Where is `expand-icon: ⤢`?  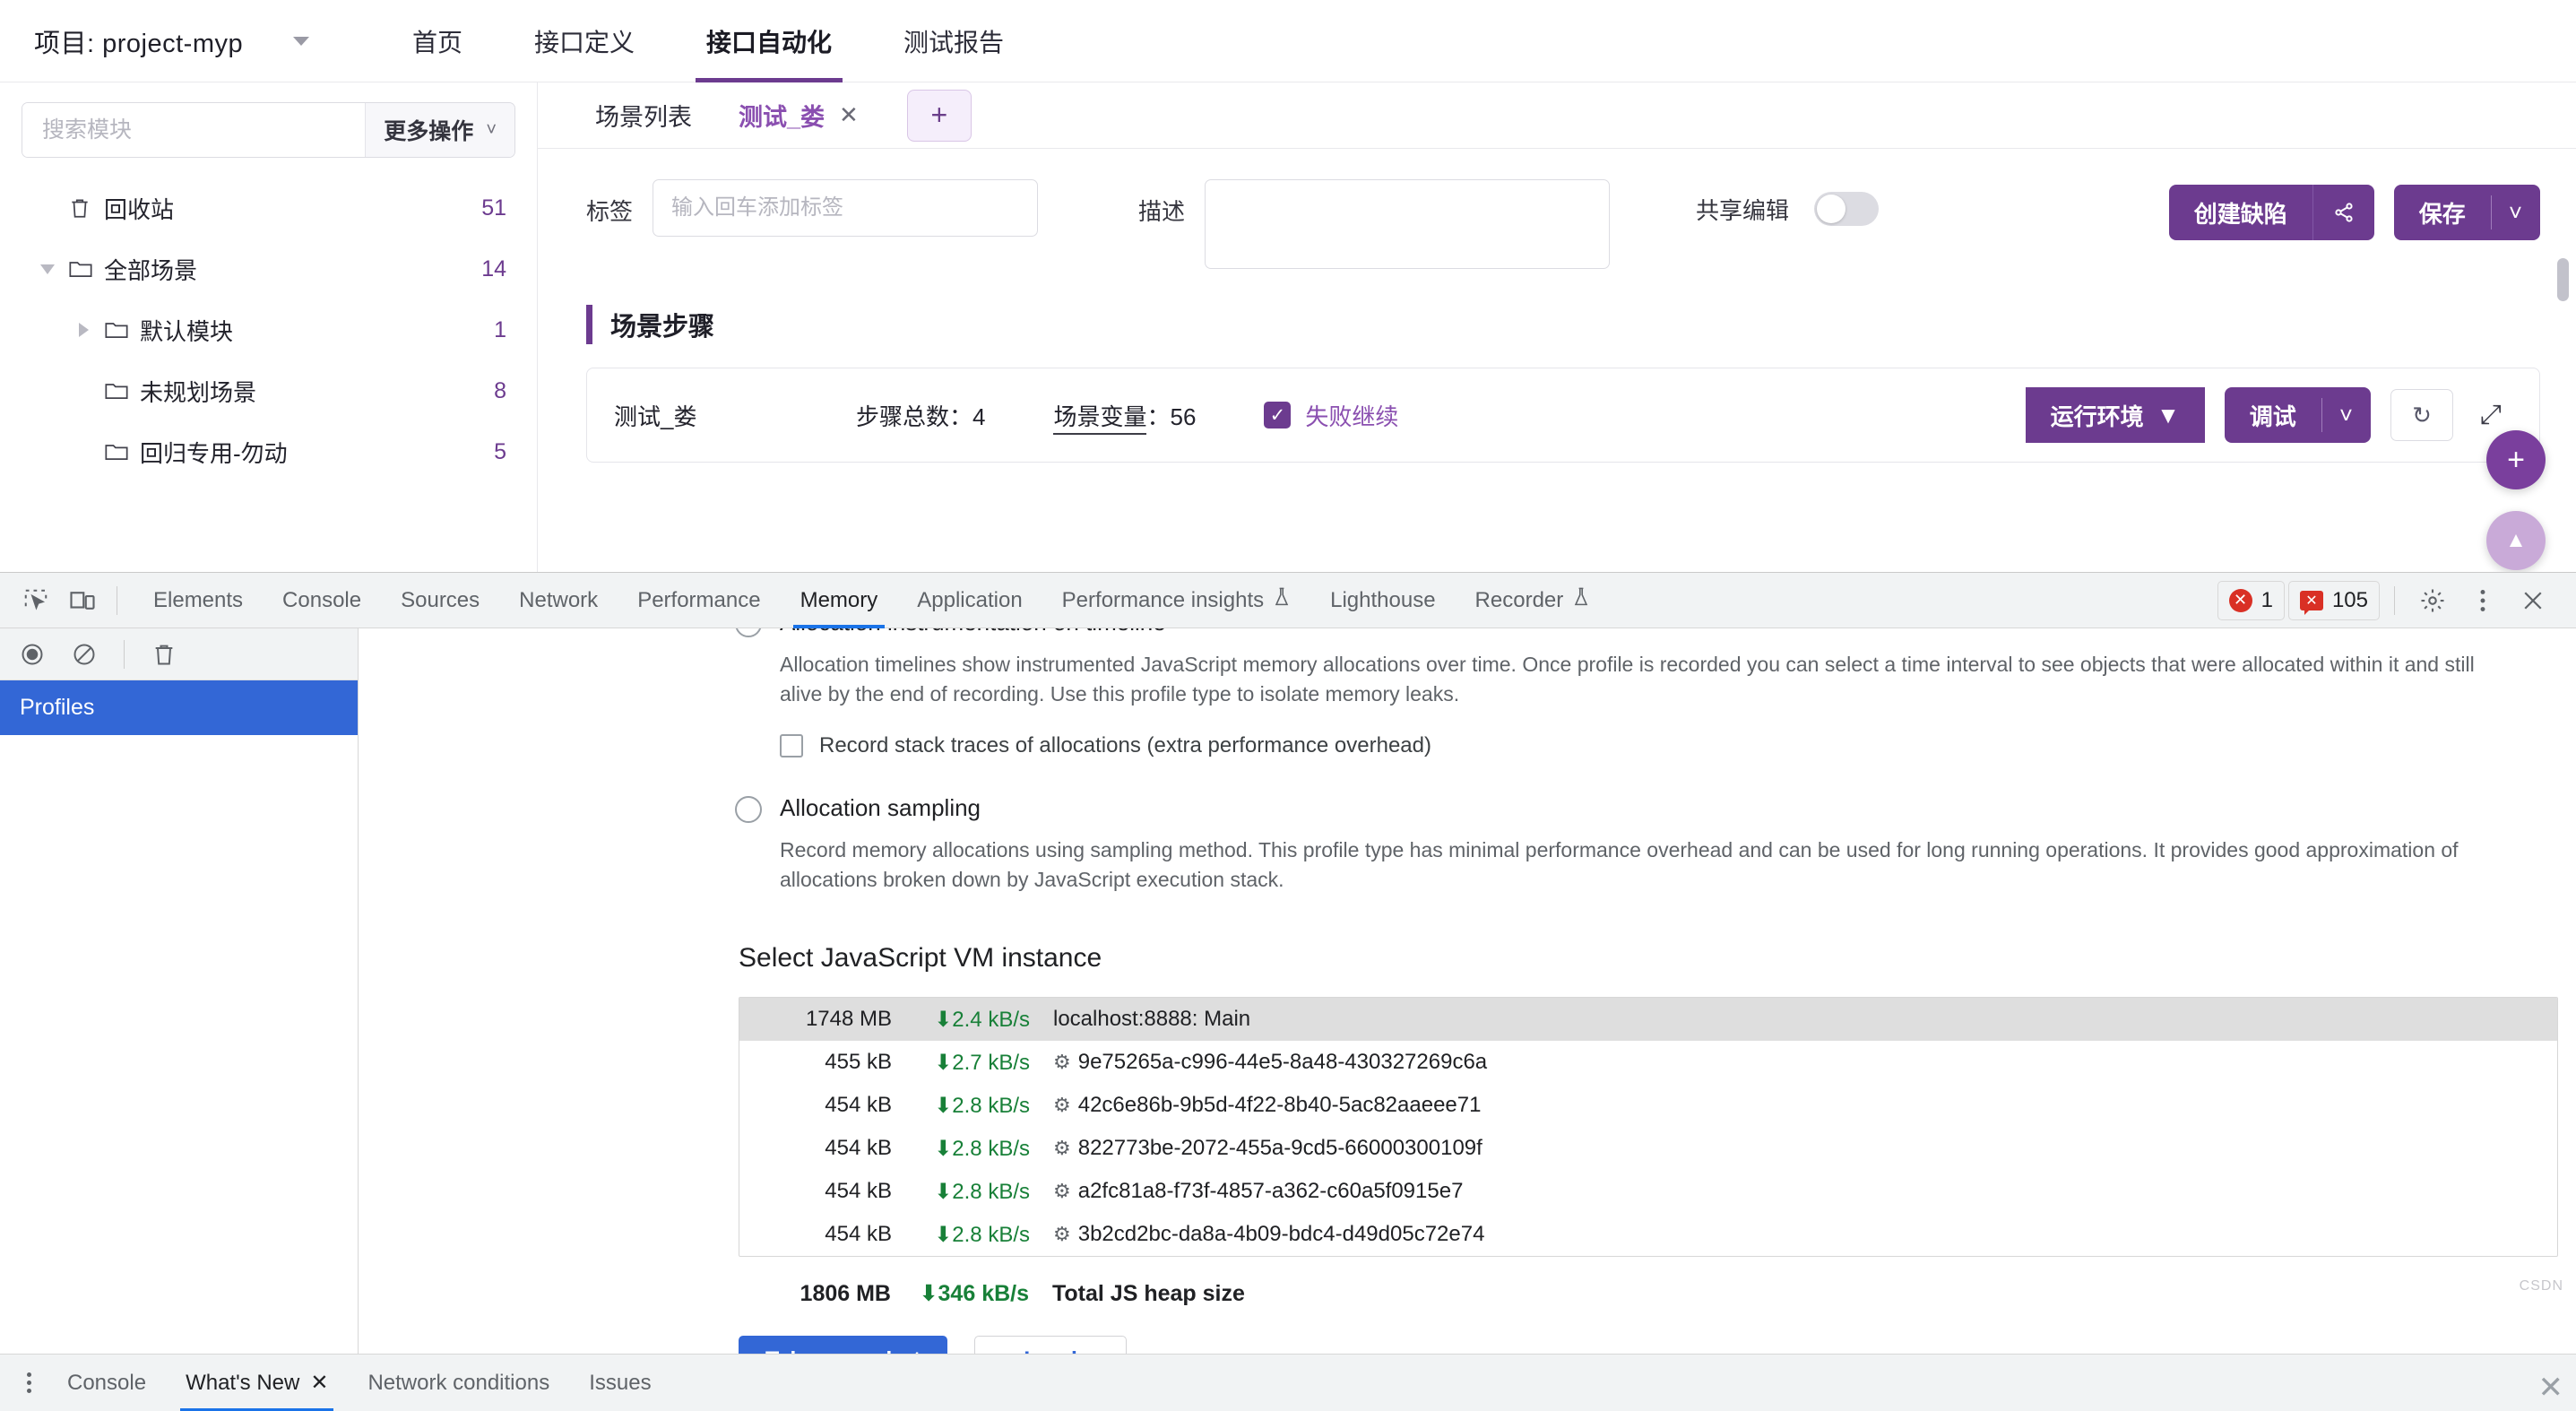
expand-icon: ⤢ is located at coordinates (2491, 415).